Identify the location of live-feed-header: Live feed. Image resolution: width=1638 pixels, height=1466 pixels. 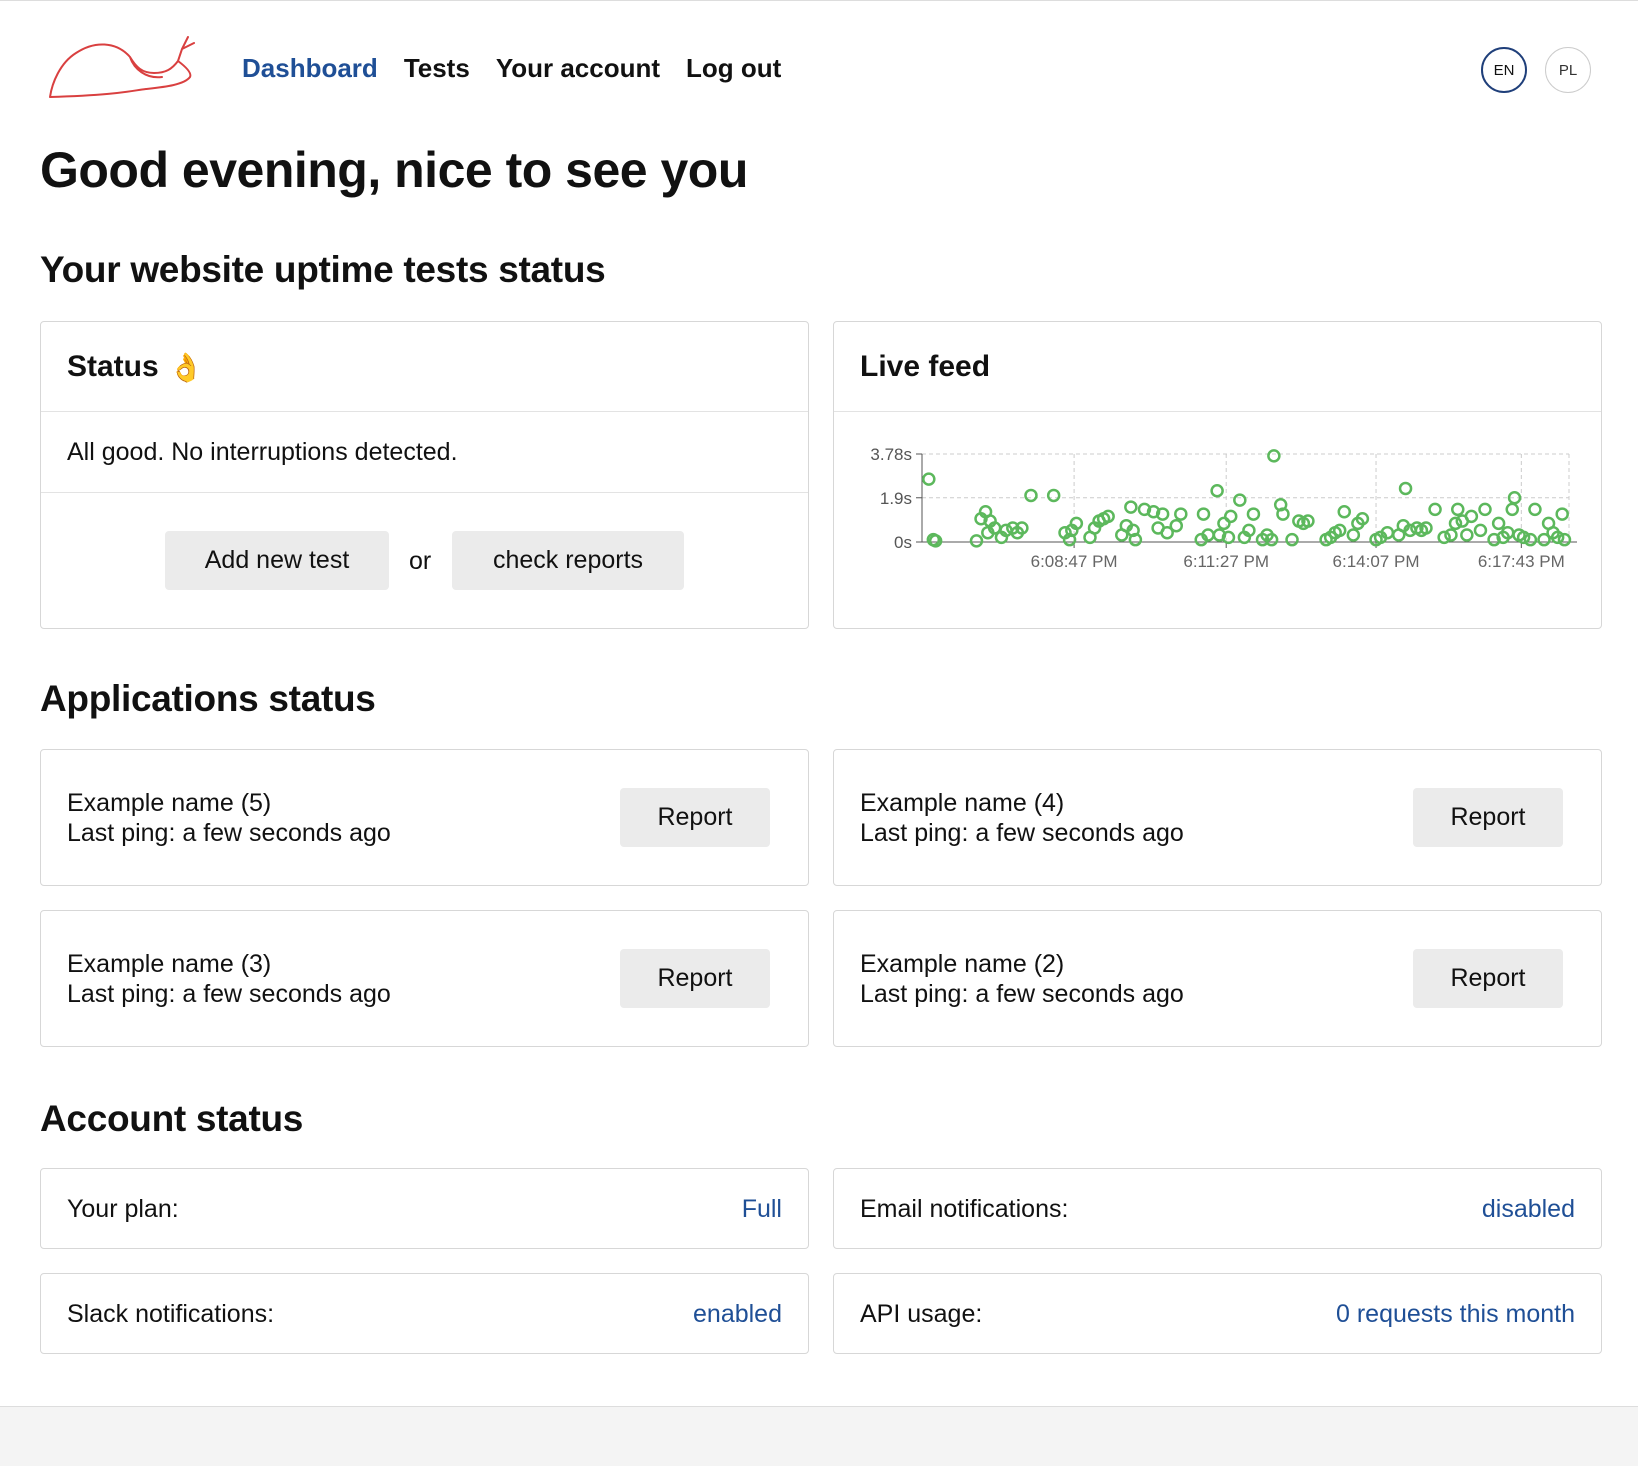
(1217, 367).